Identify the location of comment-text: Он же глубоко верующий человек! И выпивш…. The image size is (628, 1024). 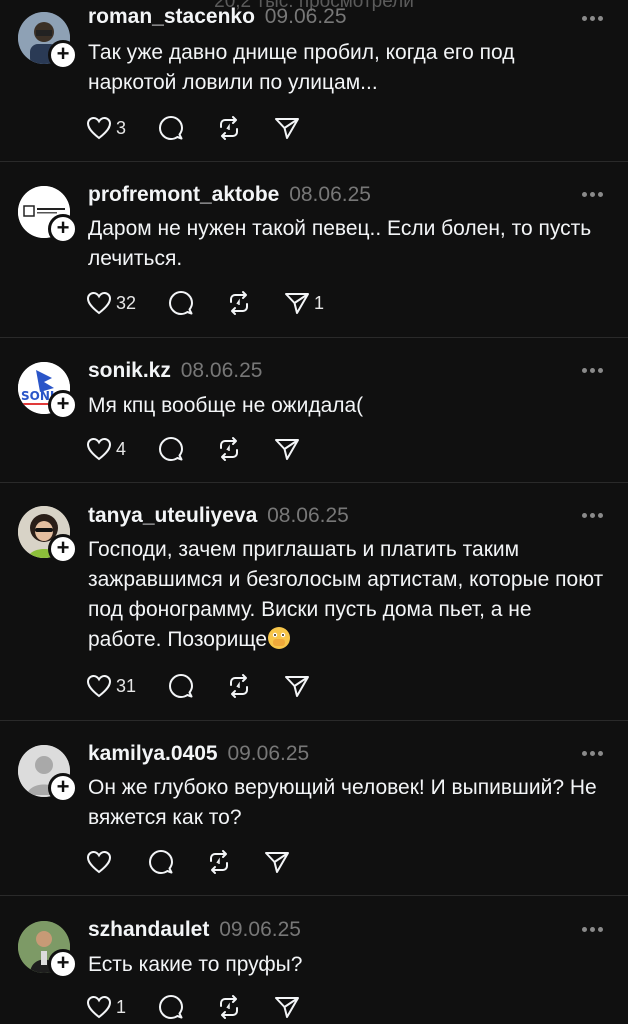
(342, 802).